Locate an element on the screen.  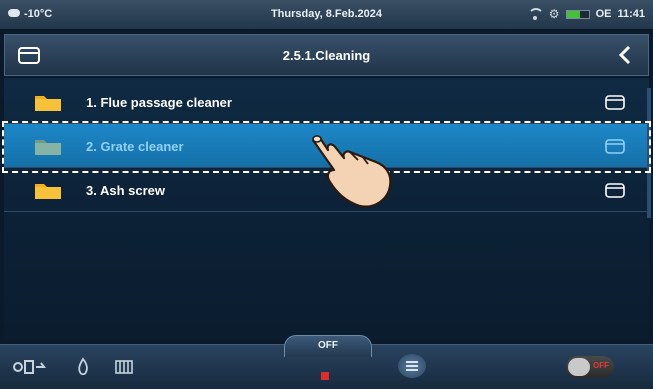
list-item-label: 1. Flue passage cleaner is located at coordinates (159, 102).